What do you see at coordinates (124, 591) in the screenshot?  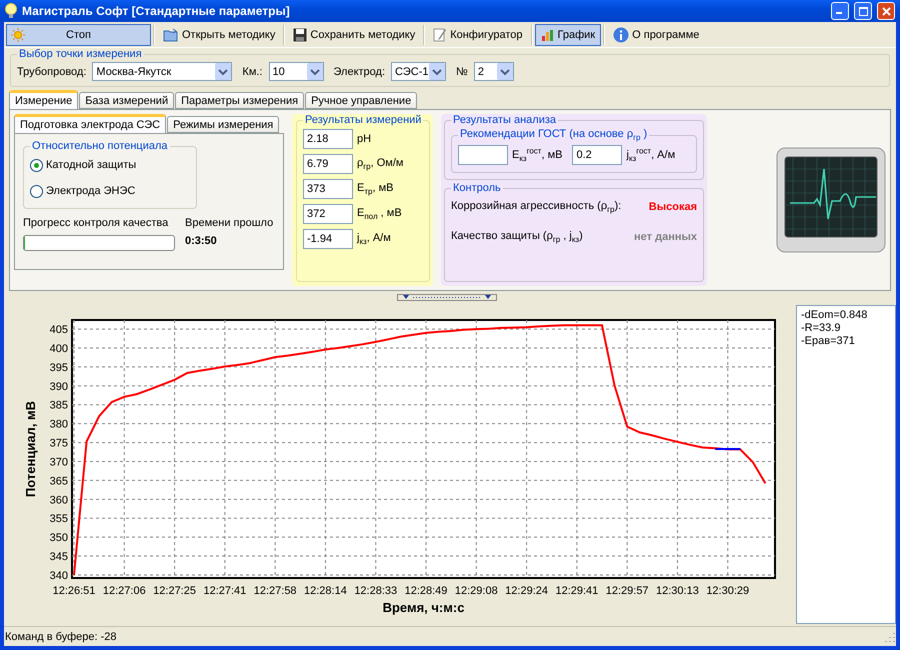 I see `x-tick-label: 12:27:06` at bounding box center [124, 591].